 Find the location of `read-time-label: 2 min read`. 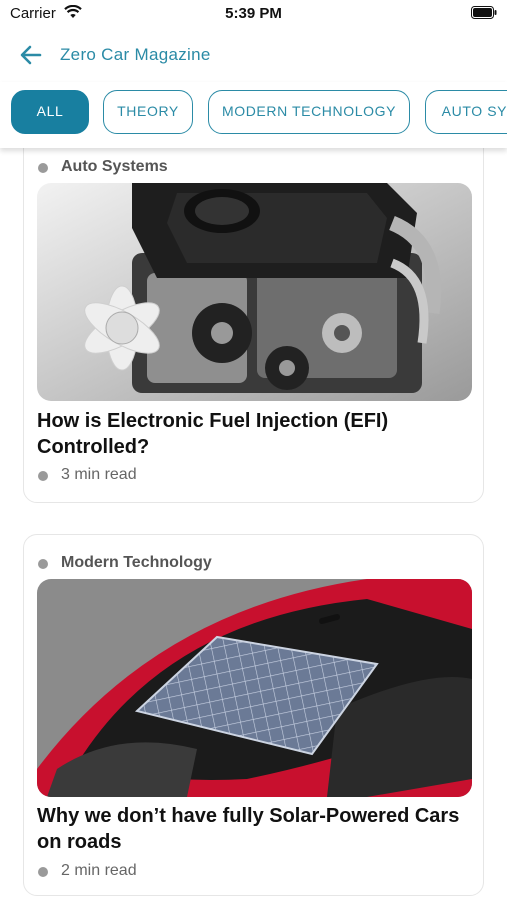

read-time-label: 2 min read is located at coordinates (99, 870).